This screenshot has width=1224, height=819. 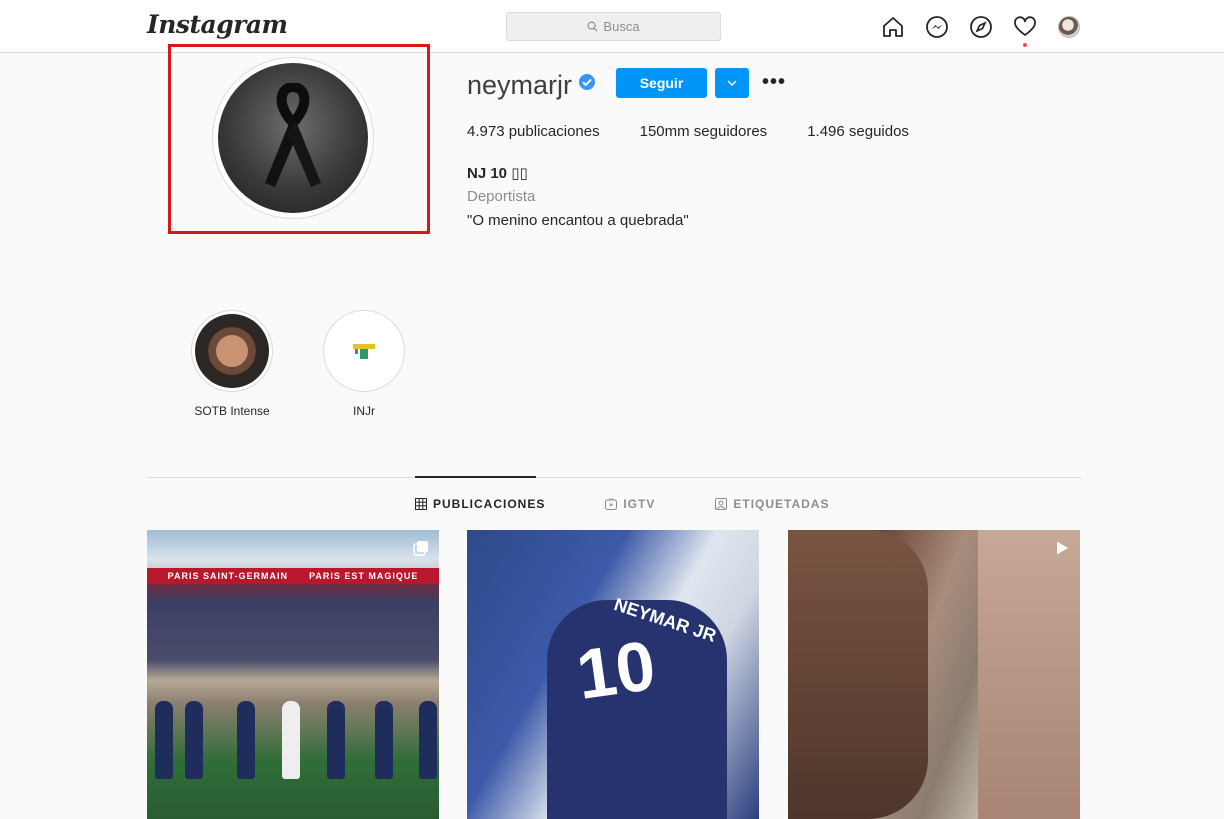 I want to click on search-input: Busca, so click(x=613, y=26).